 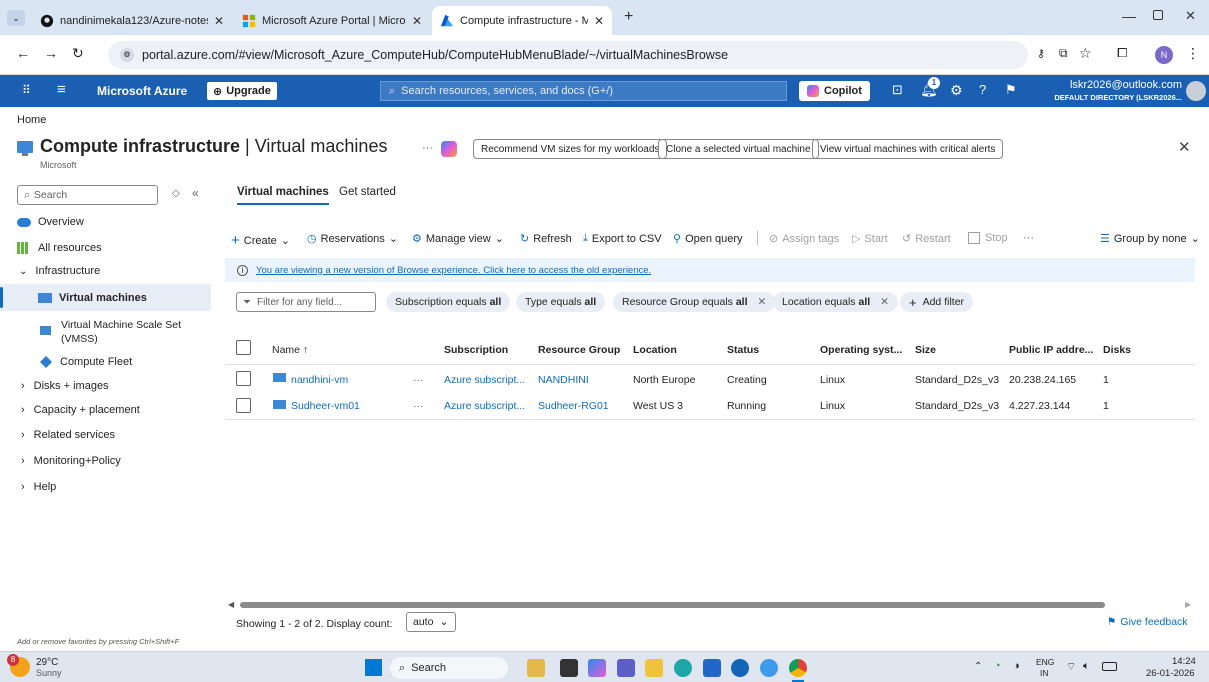 I want to click on show-hidden-icons: ⌃, so click(x=978, y=666).